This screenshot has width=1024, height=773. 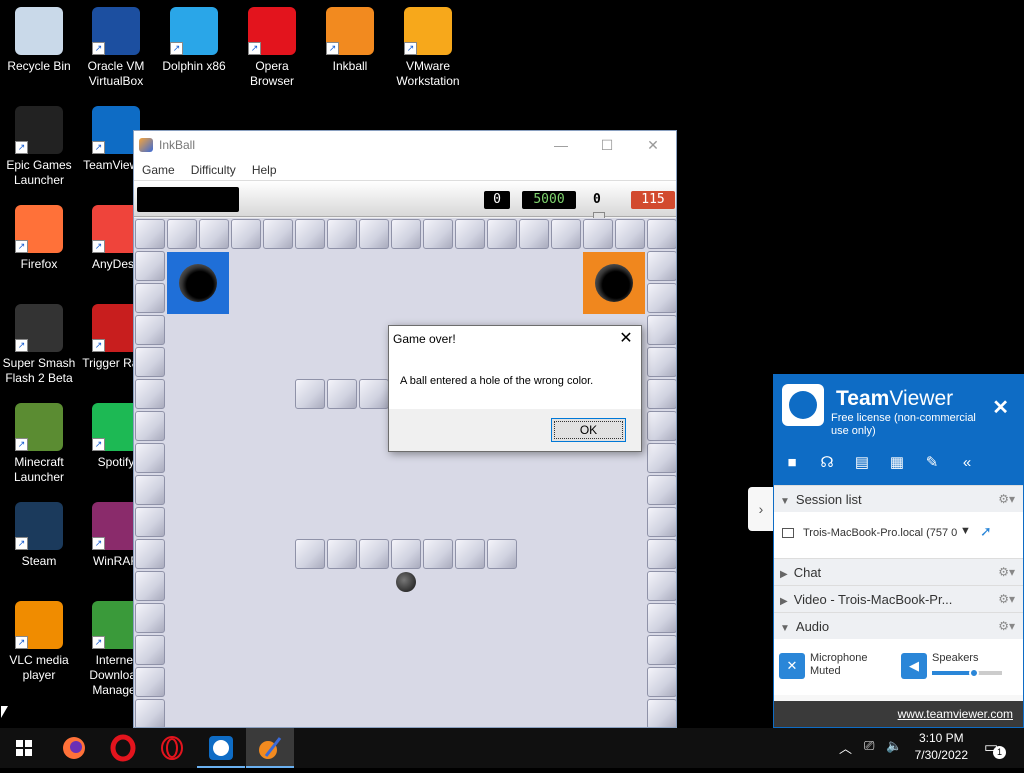 I want to click on desktop-icon-smash-flash: ↗ Super Smash Flash 2 Beta, so click(x=39, y=345).